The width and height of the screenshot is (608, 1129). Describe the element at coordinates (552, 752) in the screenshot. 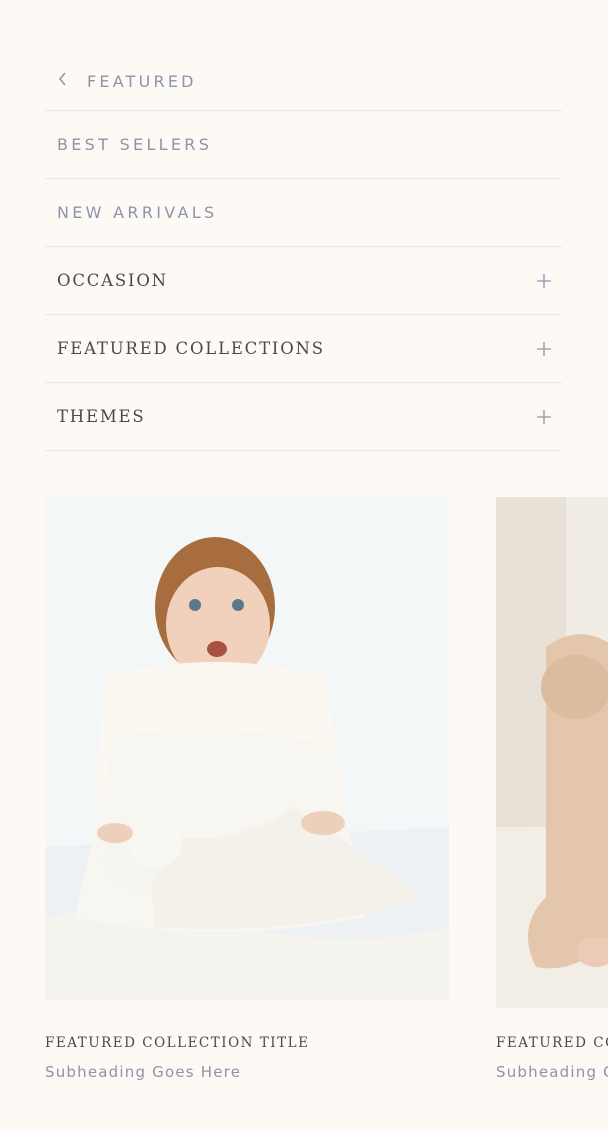

I see `collection-image-baby-beige` at that location.